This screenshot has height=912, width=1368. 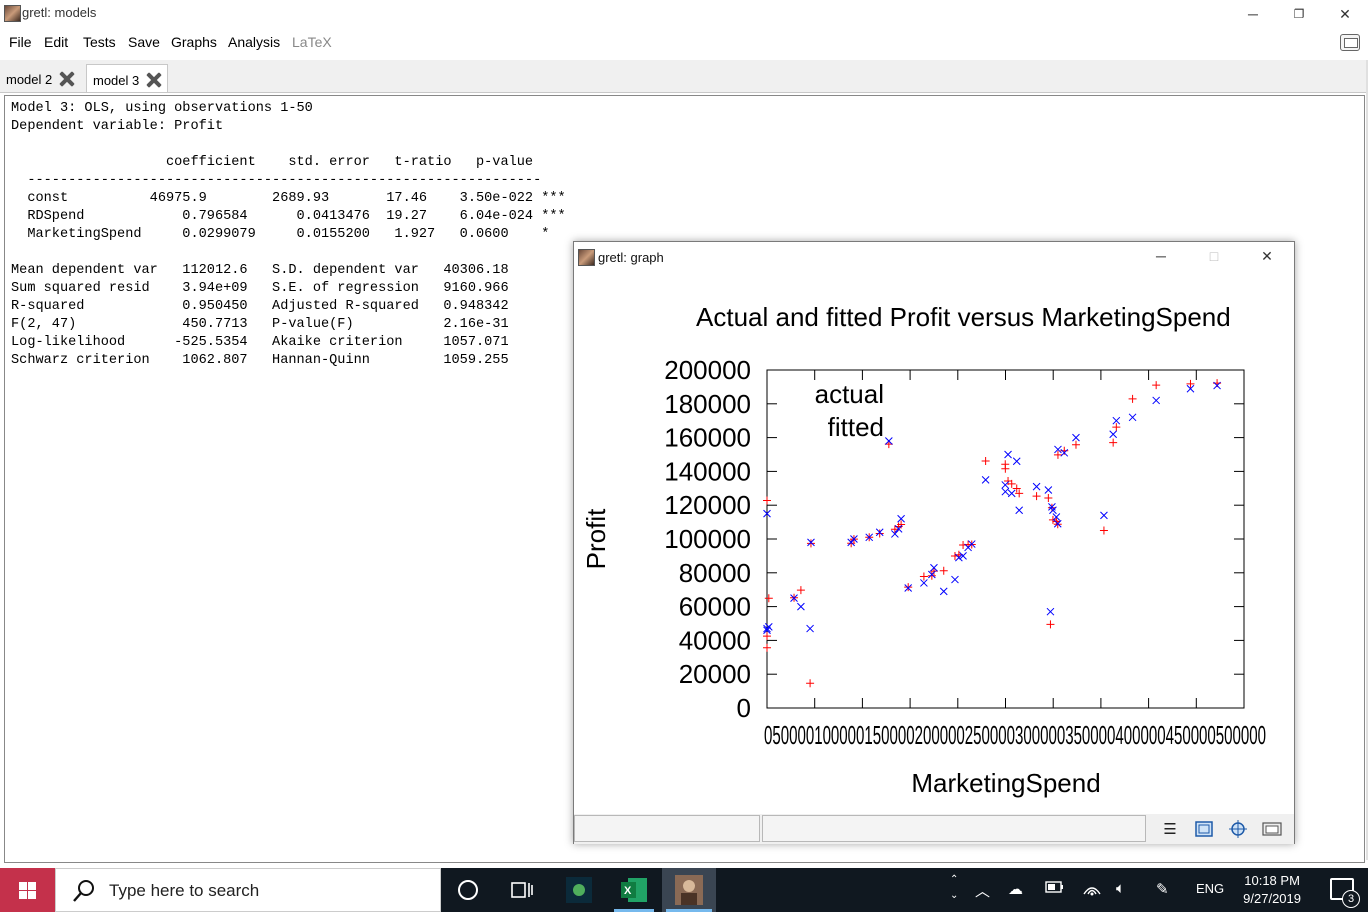 I want to click on close-button: ✕, so click(x=1345, y=14).